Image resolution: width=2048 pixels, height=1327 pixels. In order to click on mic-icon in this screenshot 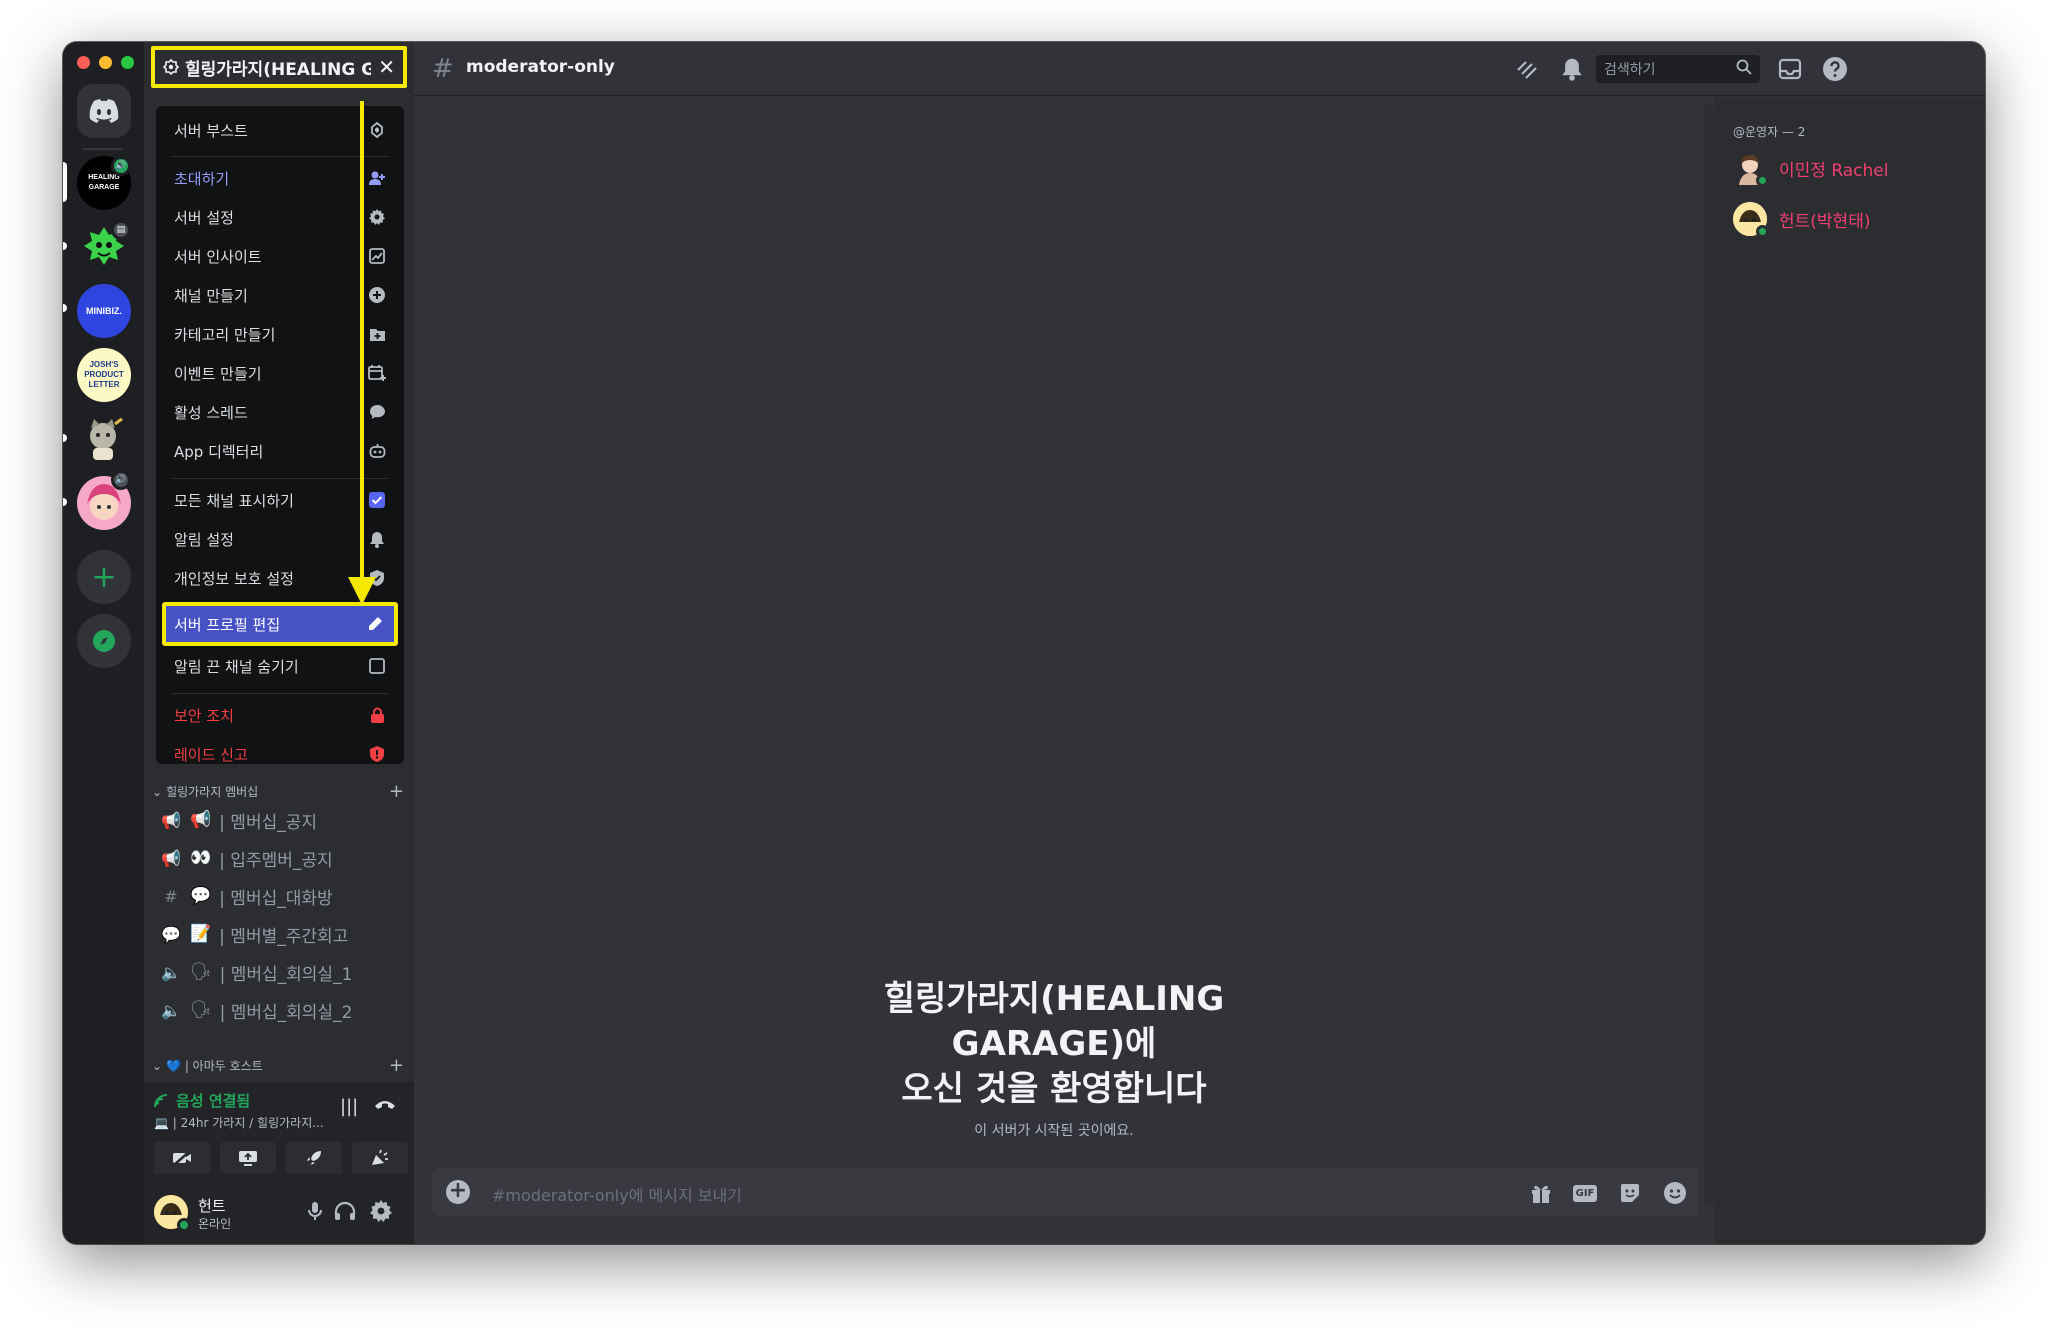, I will do `click(315, 1213)`.